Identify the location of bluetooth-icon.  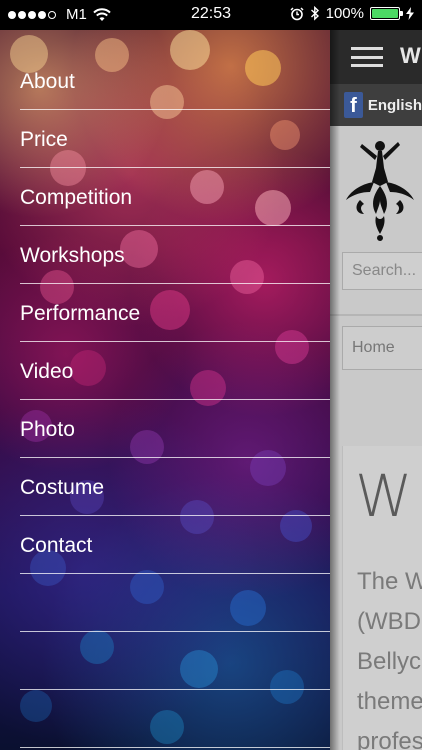
(314, 13).